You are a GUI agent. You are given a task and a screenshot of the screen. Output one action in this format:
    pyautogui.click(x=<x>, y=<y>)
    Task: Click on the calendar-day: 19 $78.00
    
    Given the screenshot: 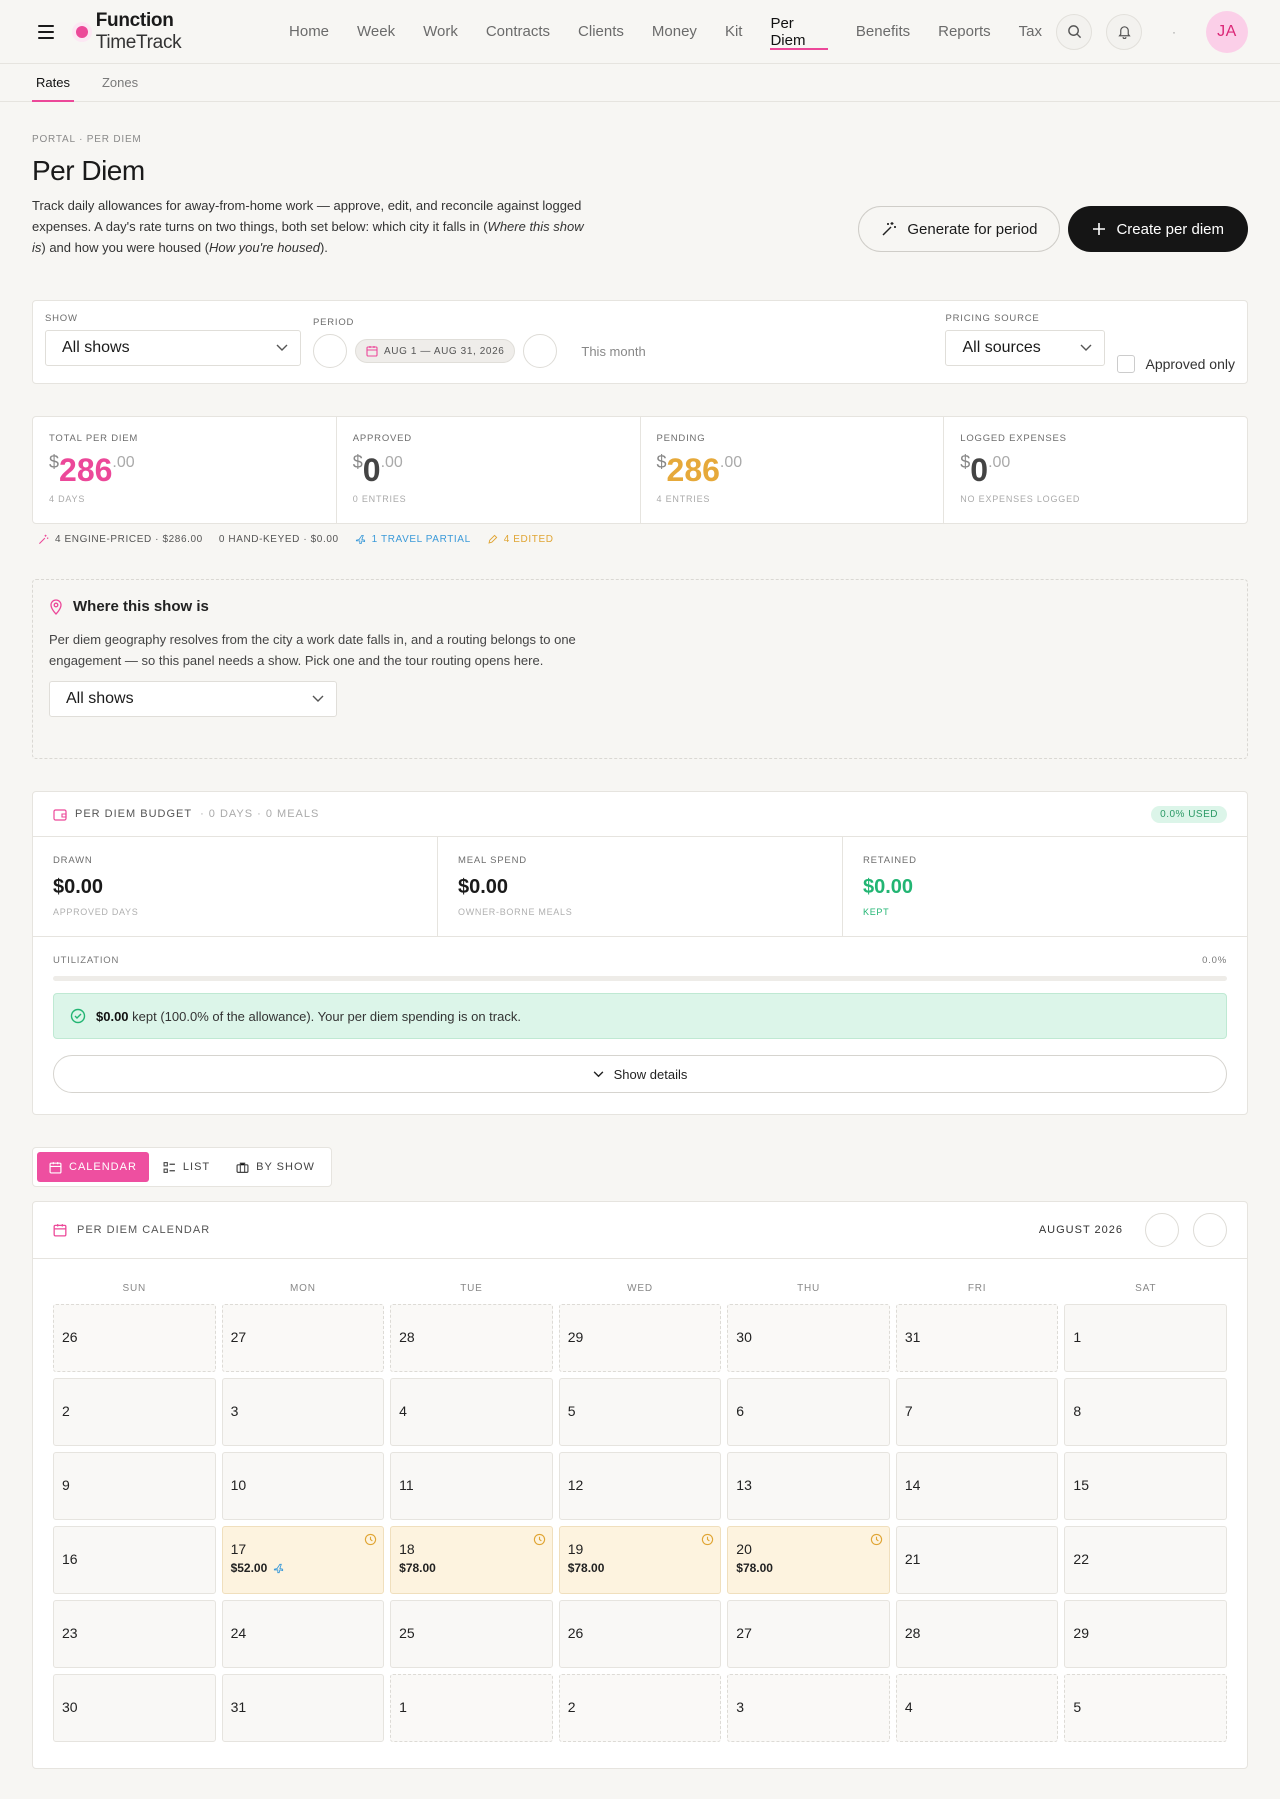 What is the action you would take?
    pyautogui.click(x=640, y=1560)
    